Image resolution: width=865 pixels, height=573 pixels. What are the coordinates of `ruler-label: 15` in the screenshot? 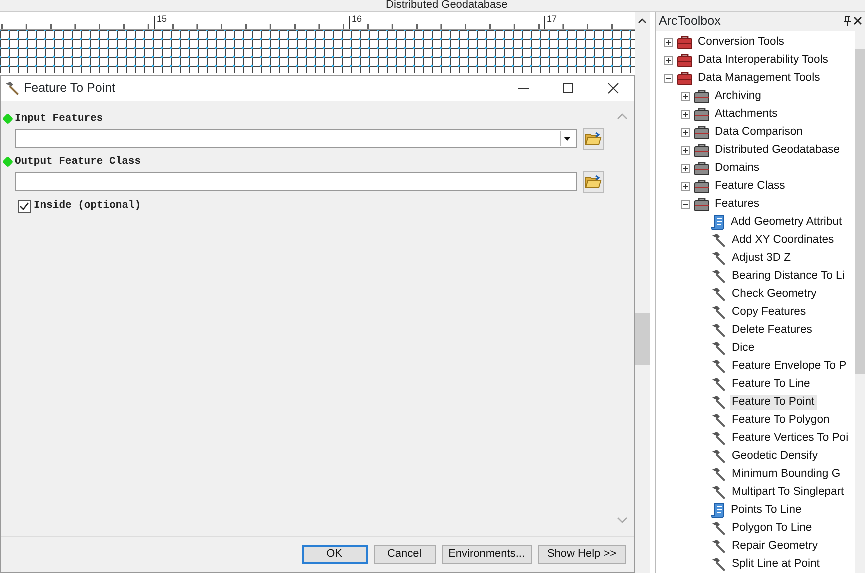 It's located at (162, 19).